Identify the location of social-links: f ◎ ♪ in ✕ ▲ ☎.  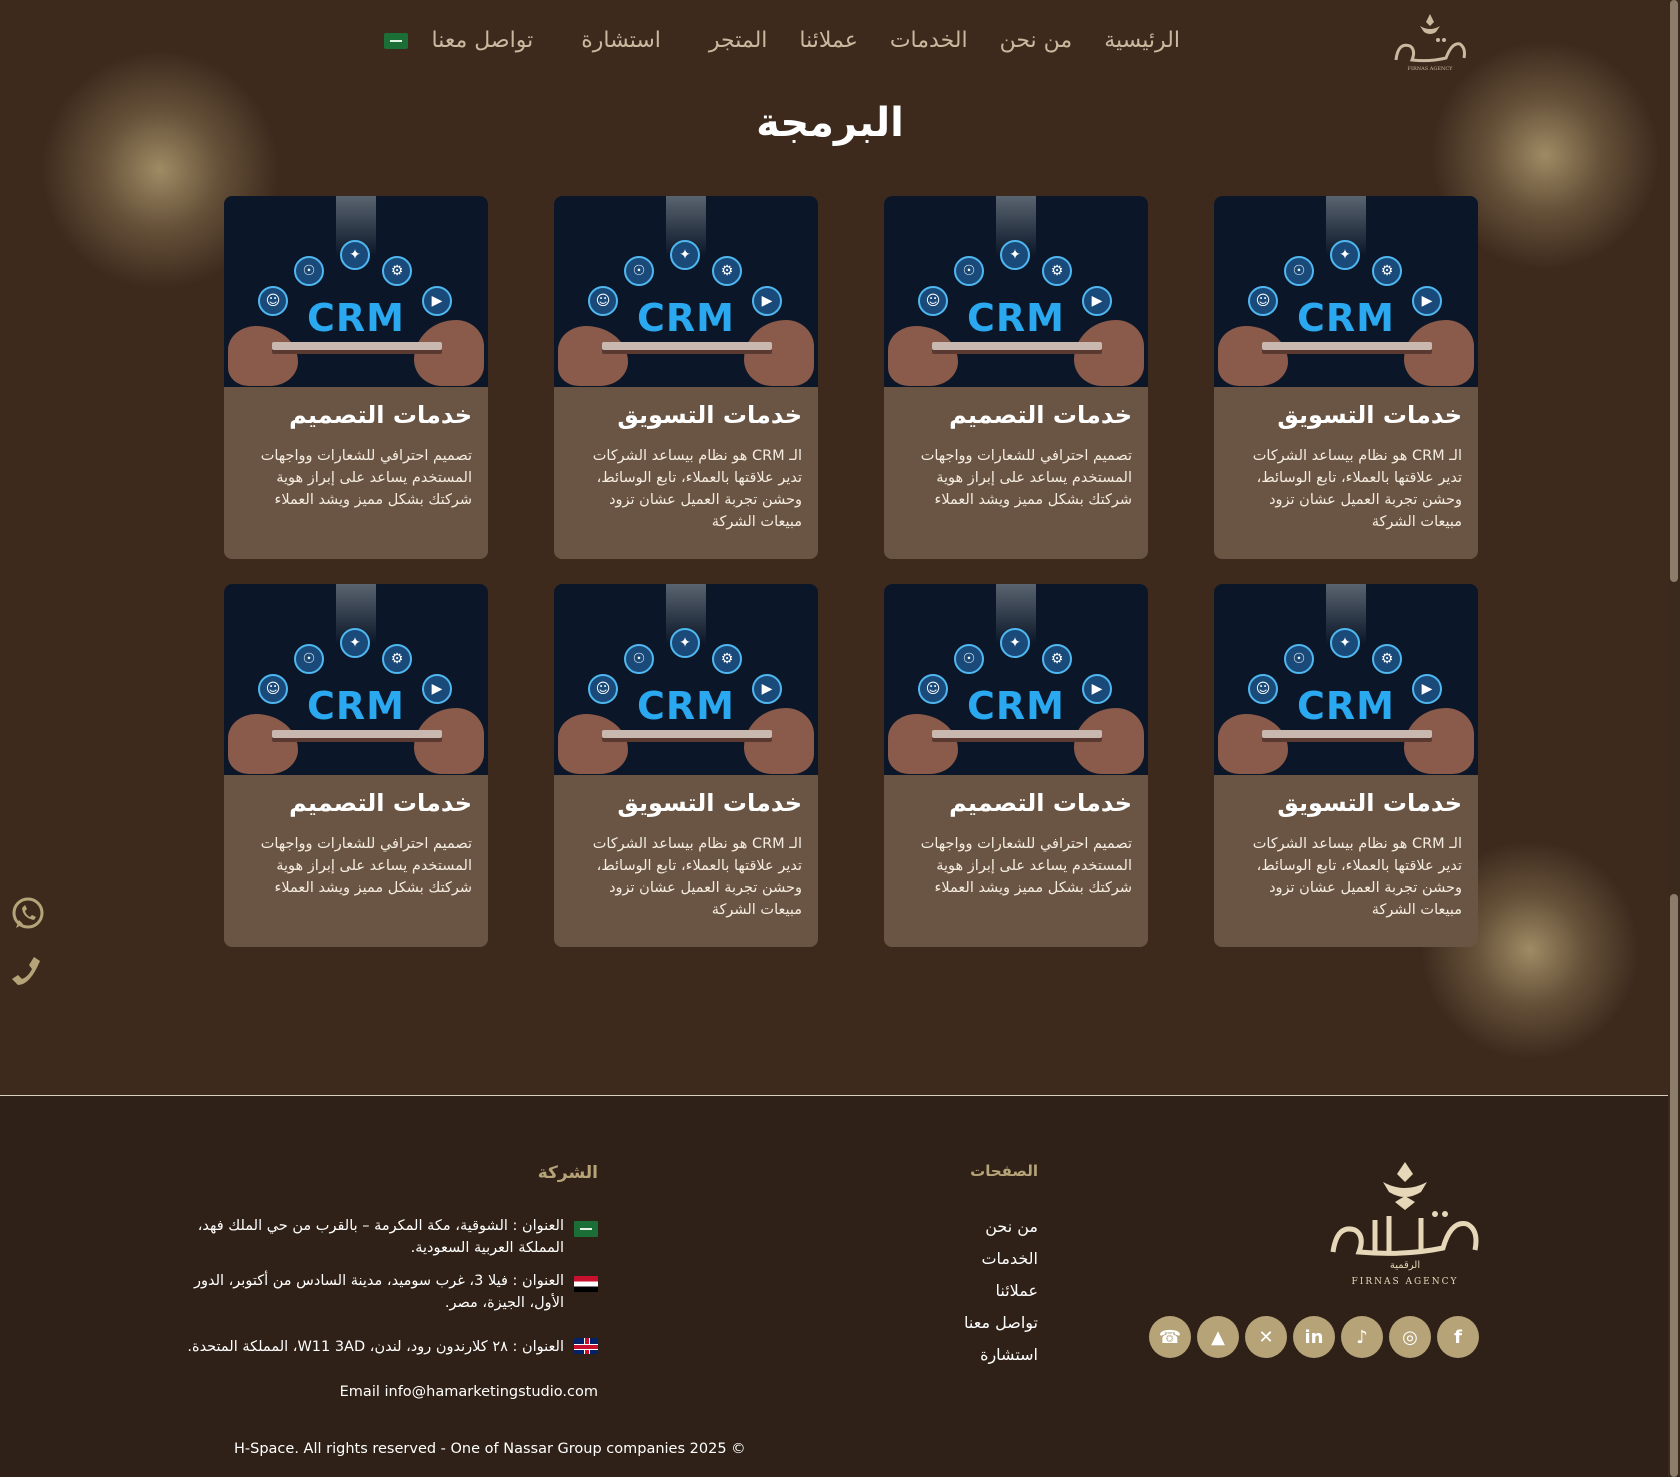
(1314, 1337).